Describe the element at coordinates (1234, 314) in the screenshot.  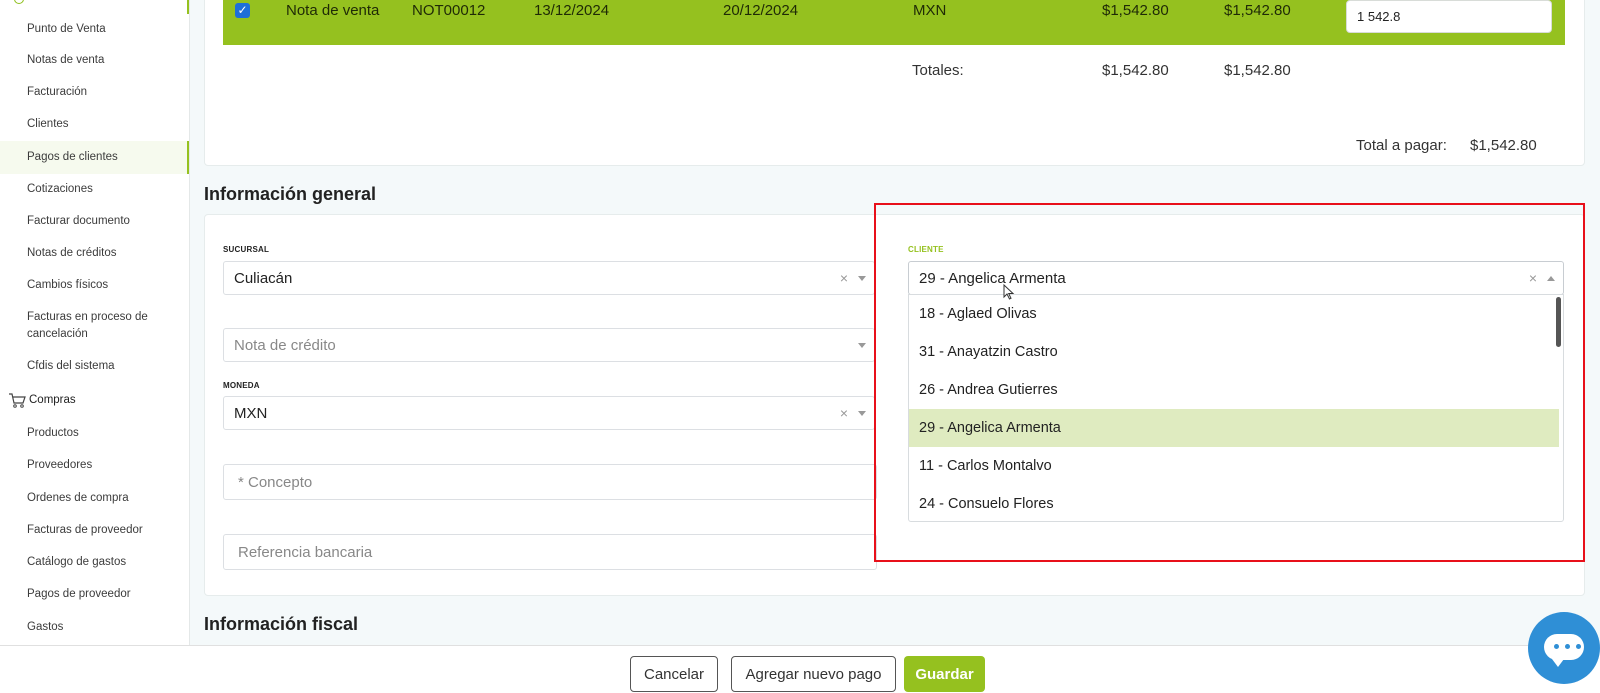
I see `dropdown-option: 18 - Aglaed Olivas` at that location.